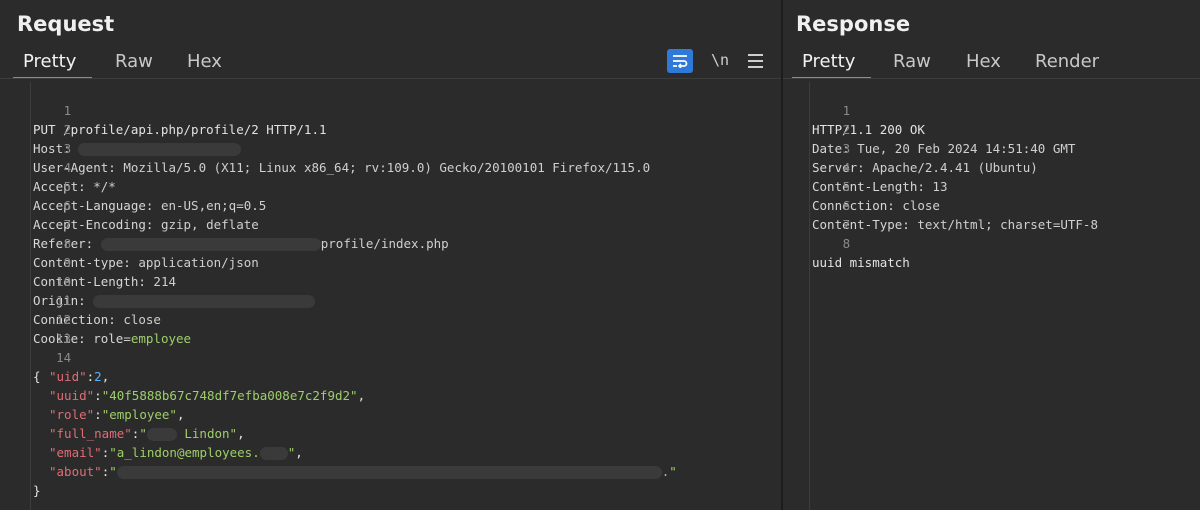 The width and height of the screenshot is (1200, 510). Describe the element at coordinates (64, 281) in the screenshot. I see `line-number: 10` at that location.